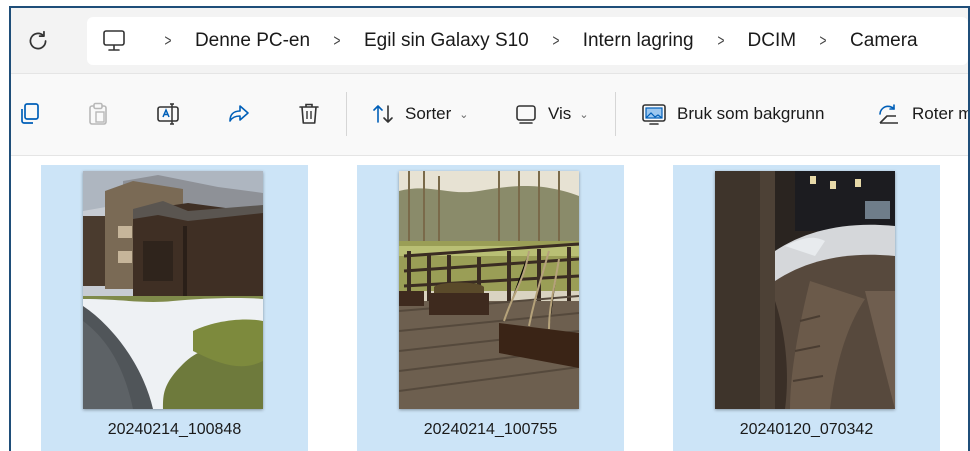 This screenshot has width=970, height=451. What do you see at coordinates (941, 113) in the screenshot?
I see `rotate-button-label: Roter m` at bounding box center [941, 113].